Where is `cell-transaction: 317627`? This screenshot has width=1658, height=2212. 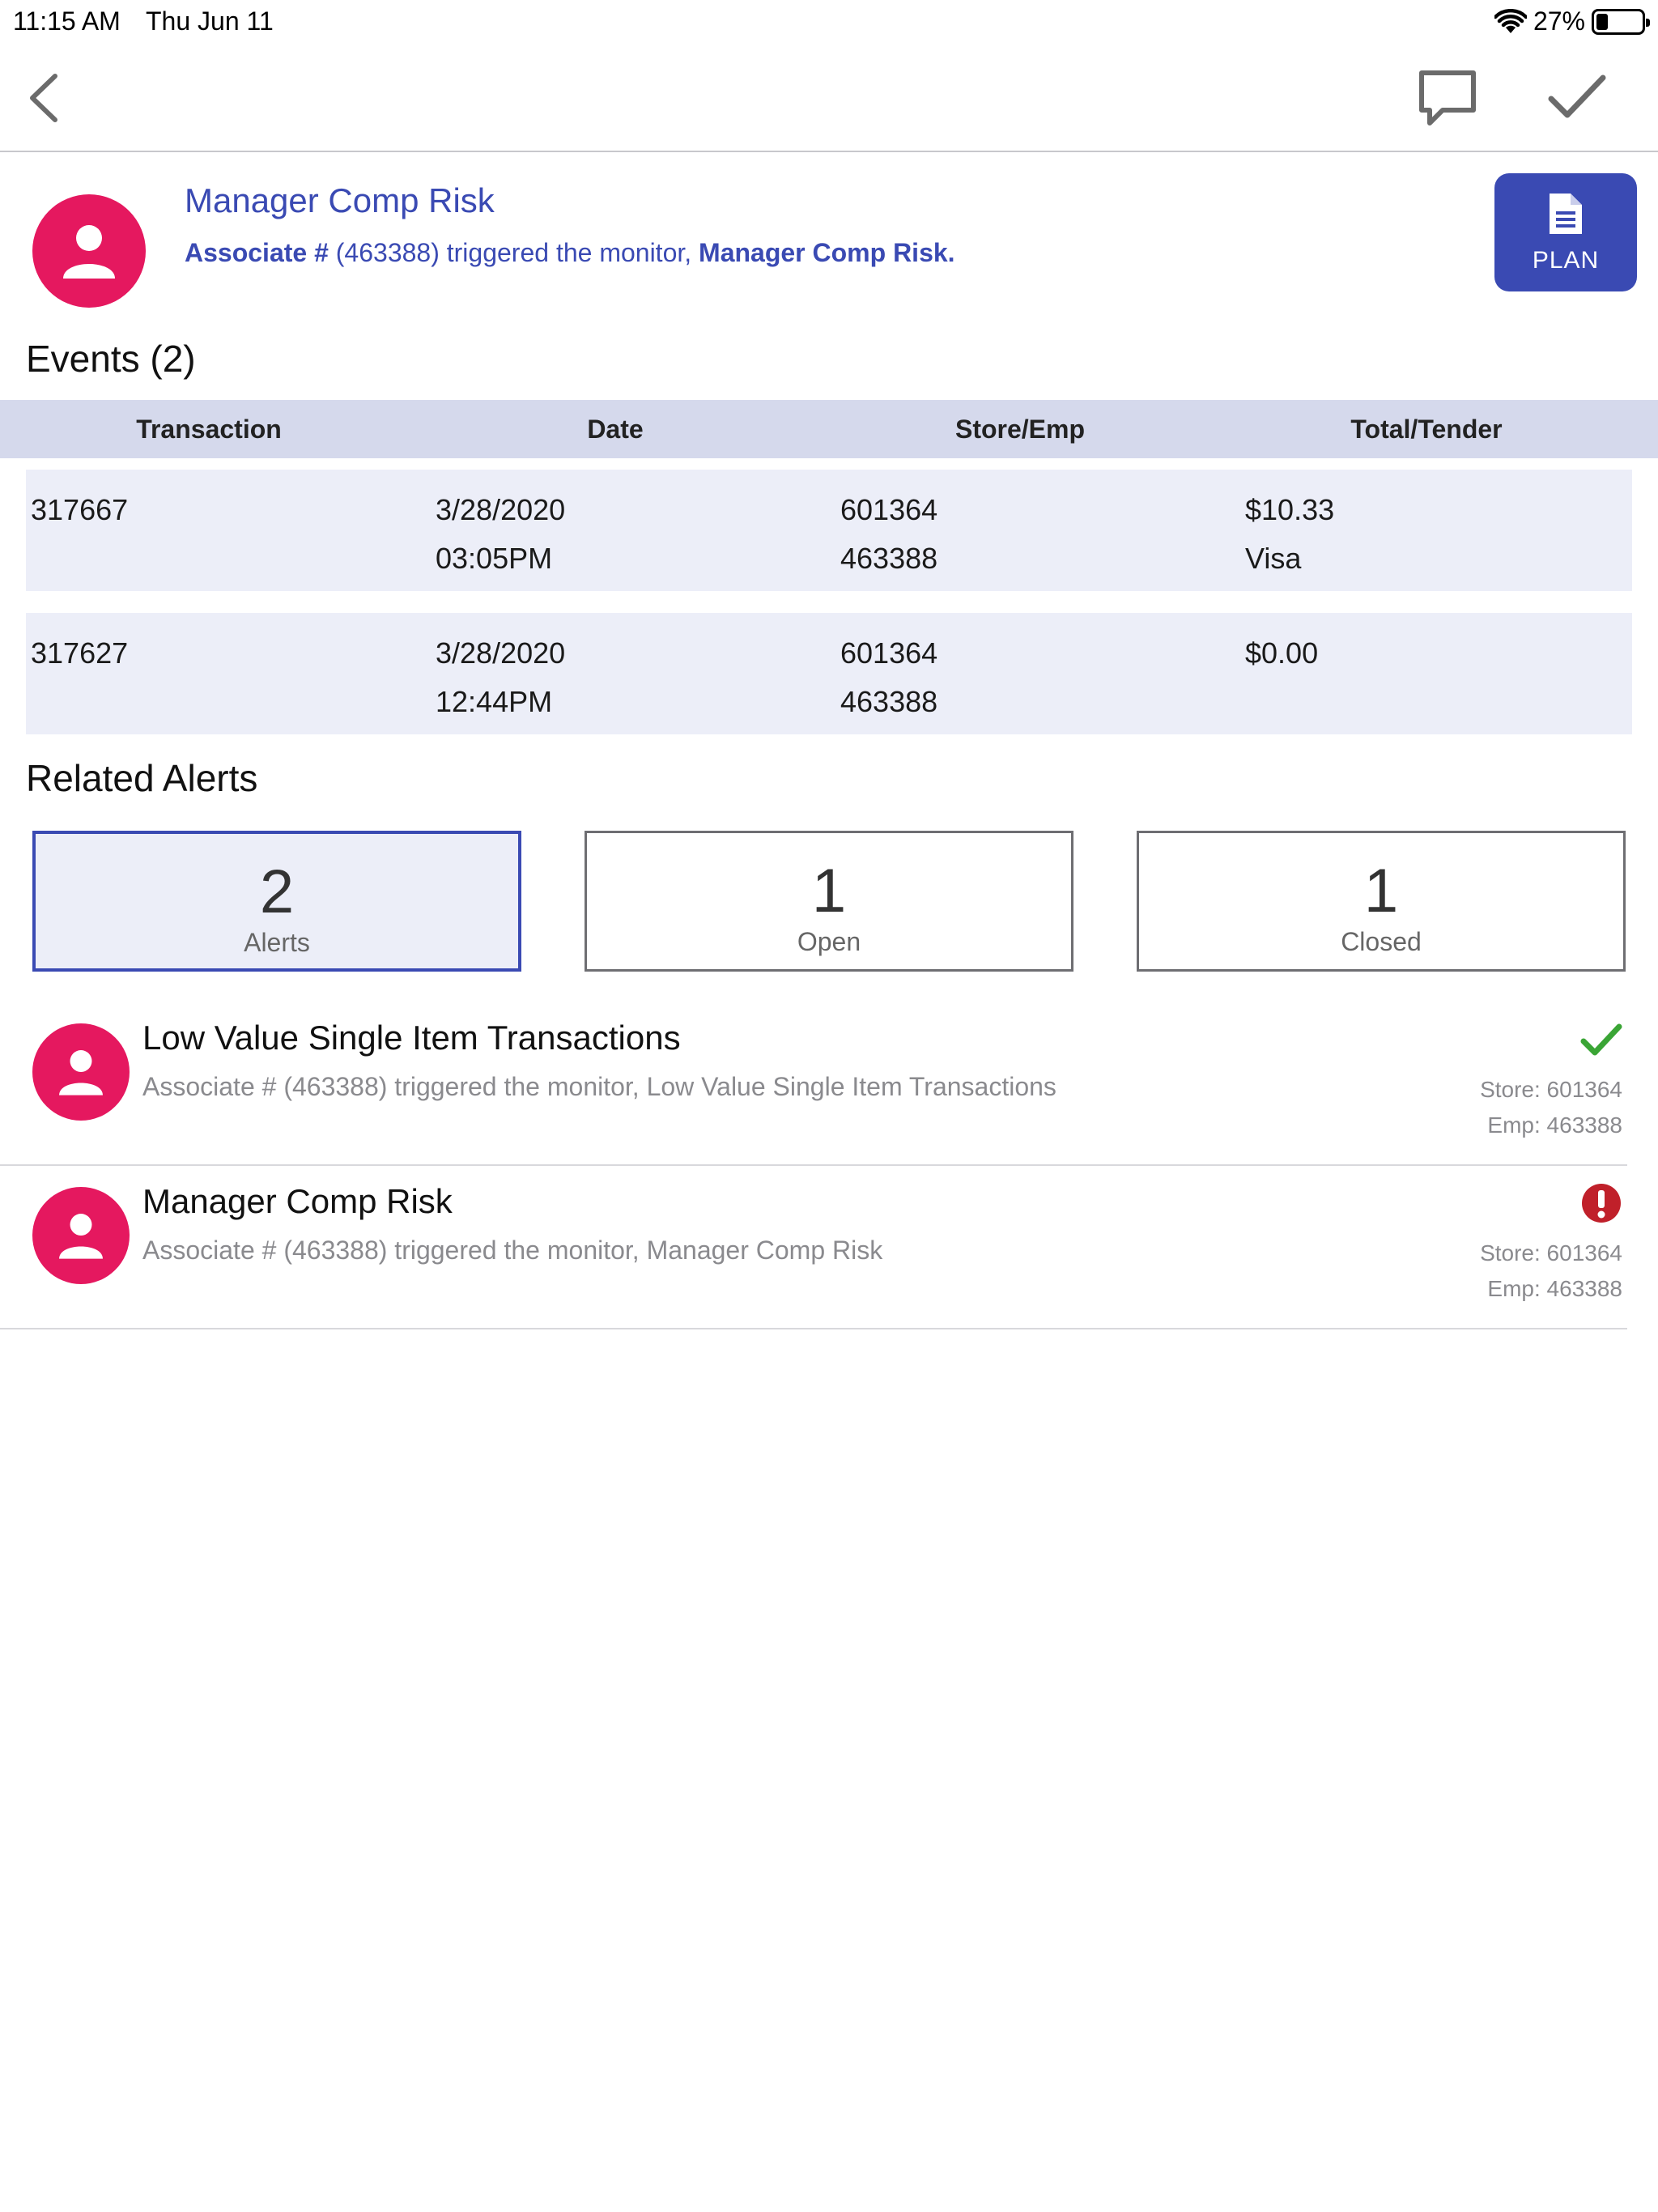 cell-transaction: 317627 is located at coordinates (80, 653).